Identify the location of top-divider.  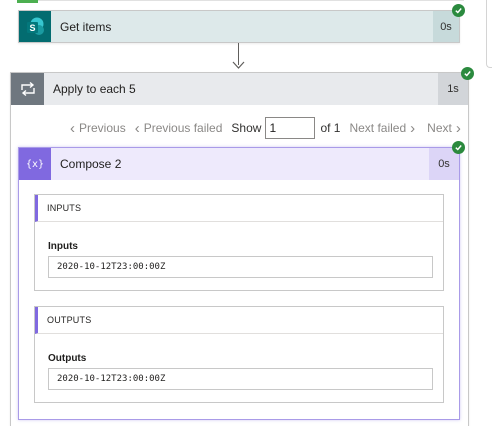
(251, 0).